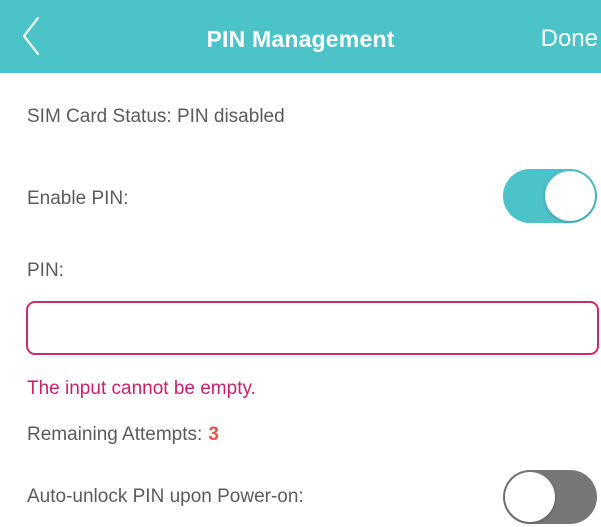 Image resolution: width=601 pixels, height=527 pixels. Describe the element at coordinates (213, 434) in the screenshot. I see `remaining-attempts-value: 3` at that location.